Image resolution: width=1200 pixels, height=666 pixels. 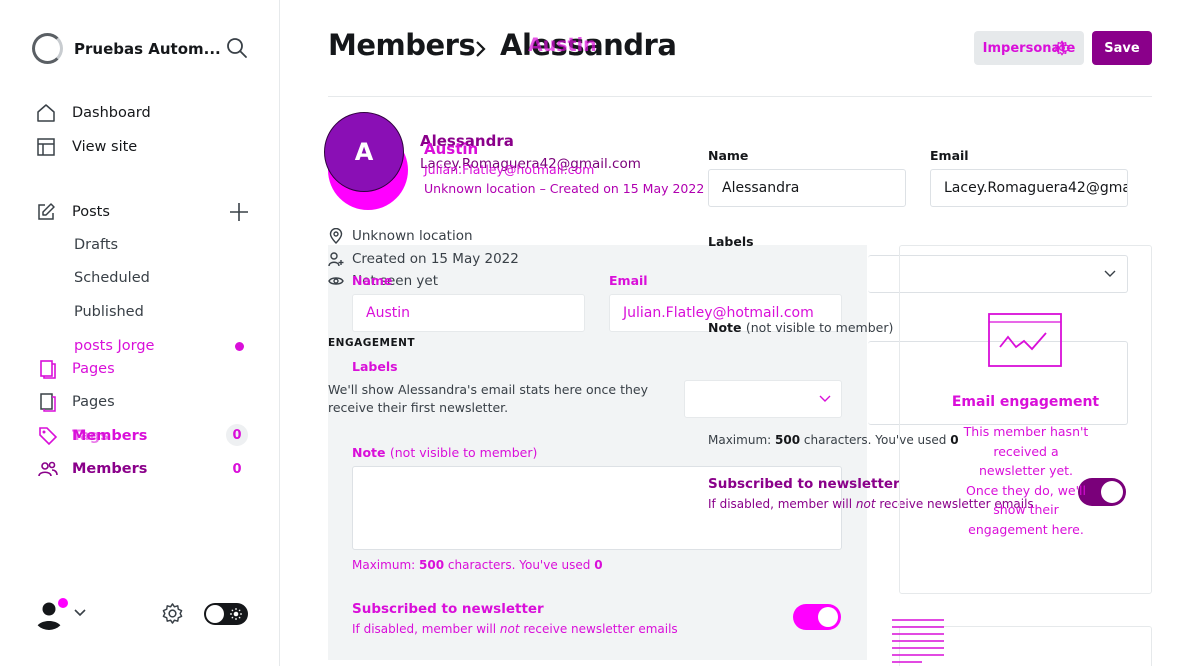 What do you see at coordinates (336, 259) in the screenshot?
I see `user-add-icon` at bounding box center [336, 259].